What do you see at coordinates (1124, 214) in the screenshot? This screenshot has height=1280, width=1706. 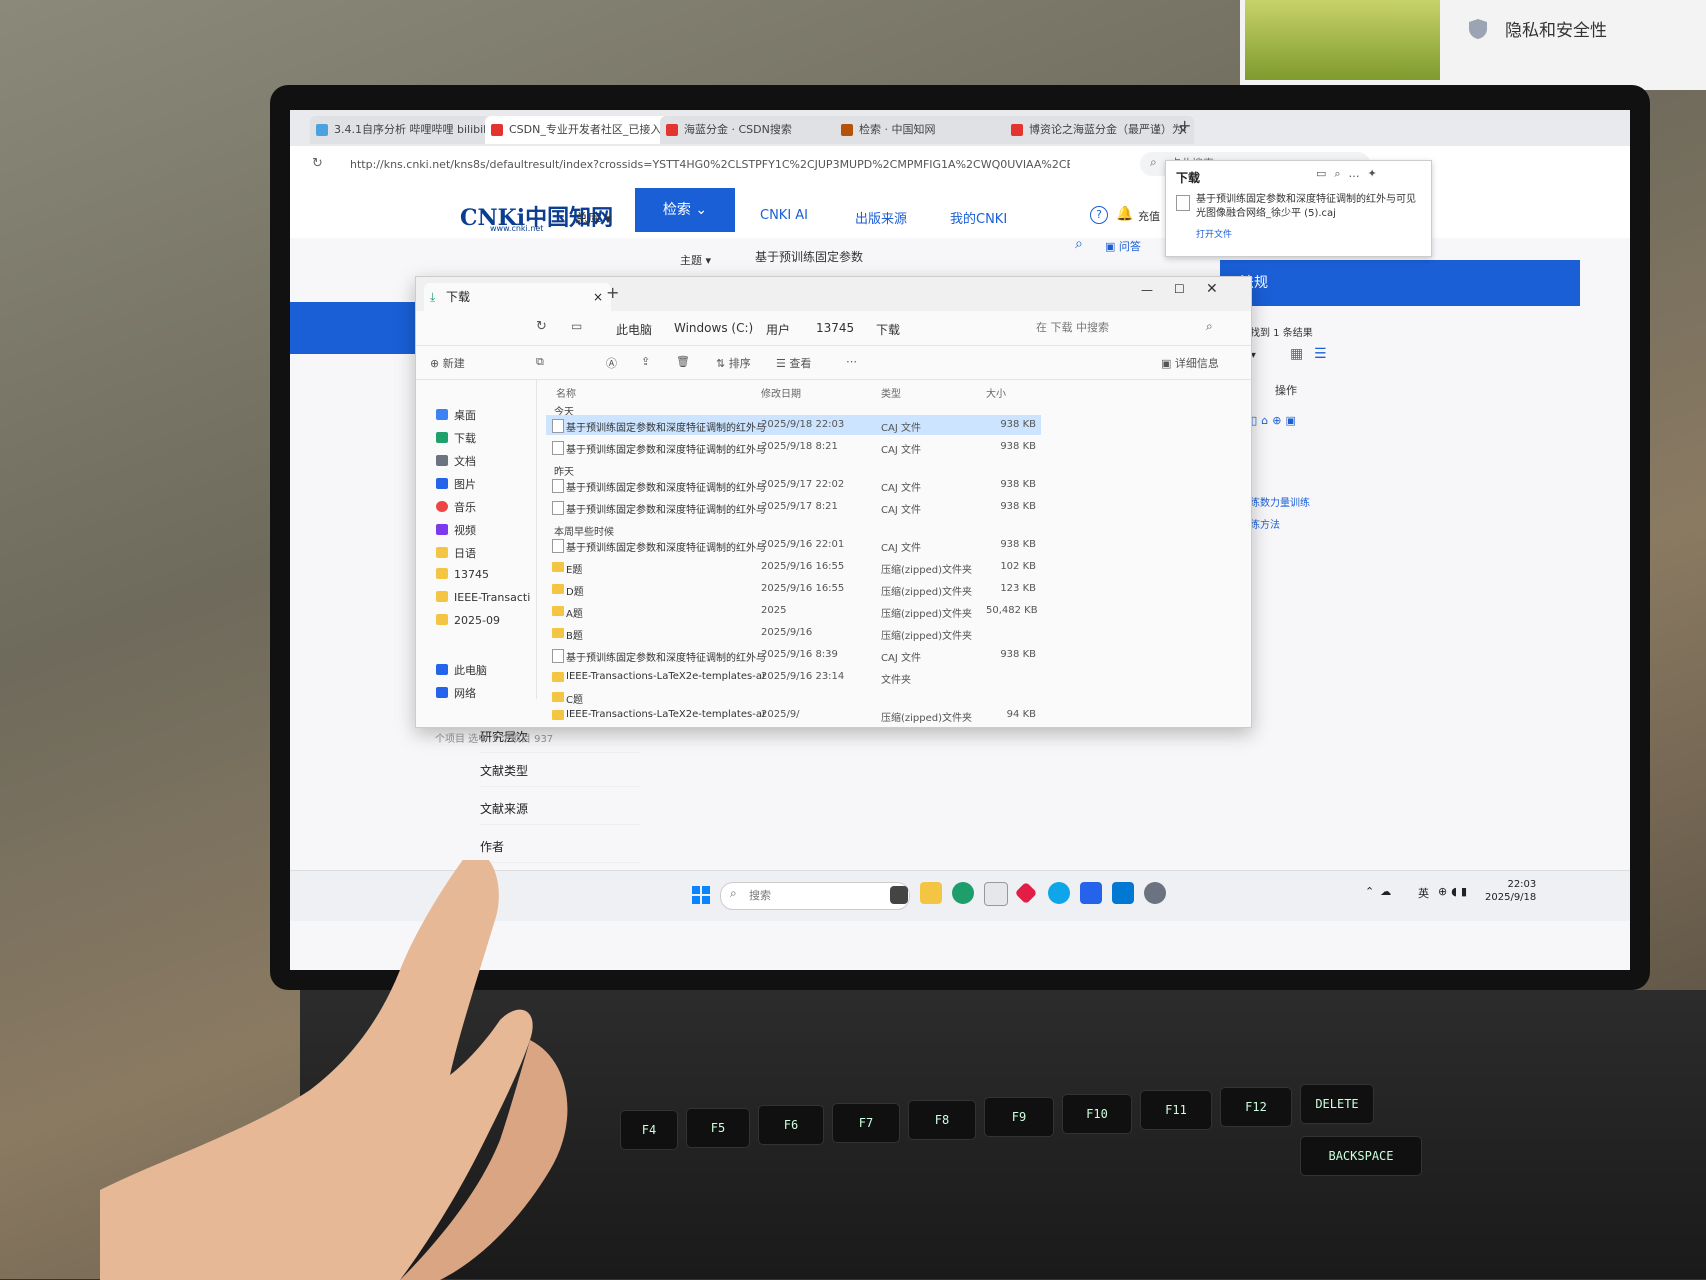 I see `bell-icon: 🔔` at bounding box center [1124, 214].